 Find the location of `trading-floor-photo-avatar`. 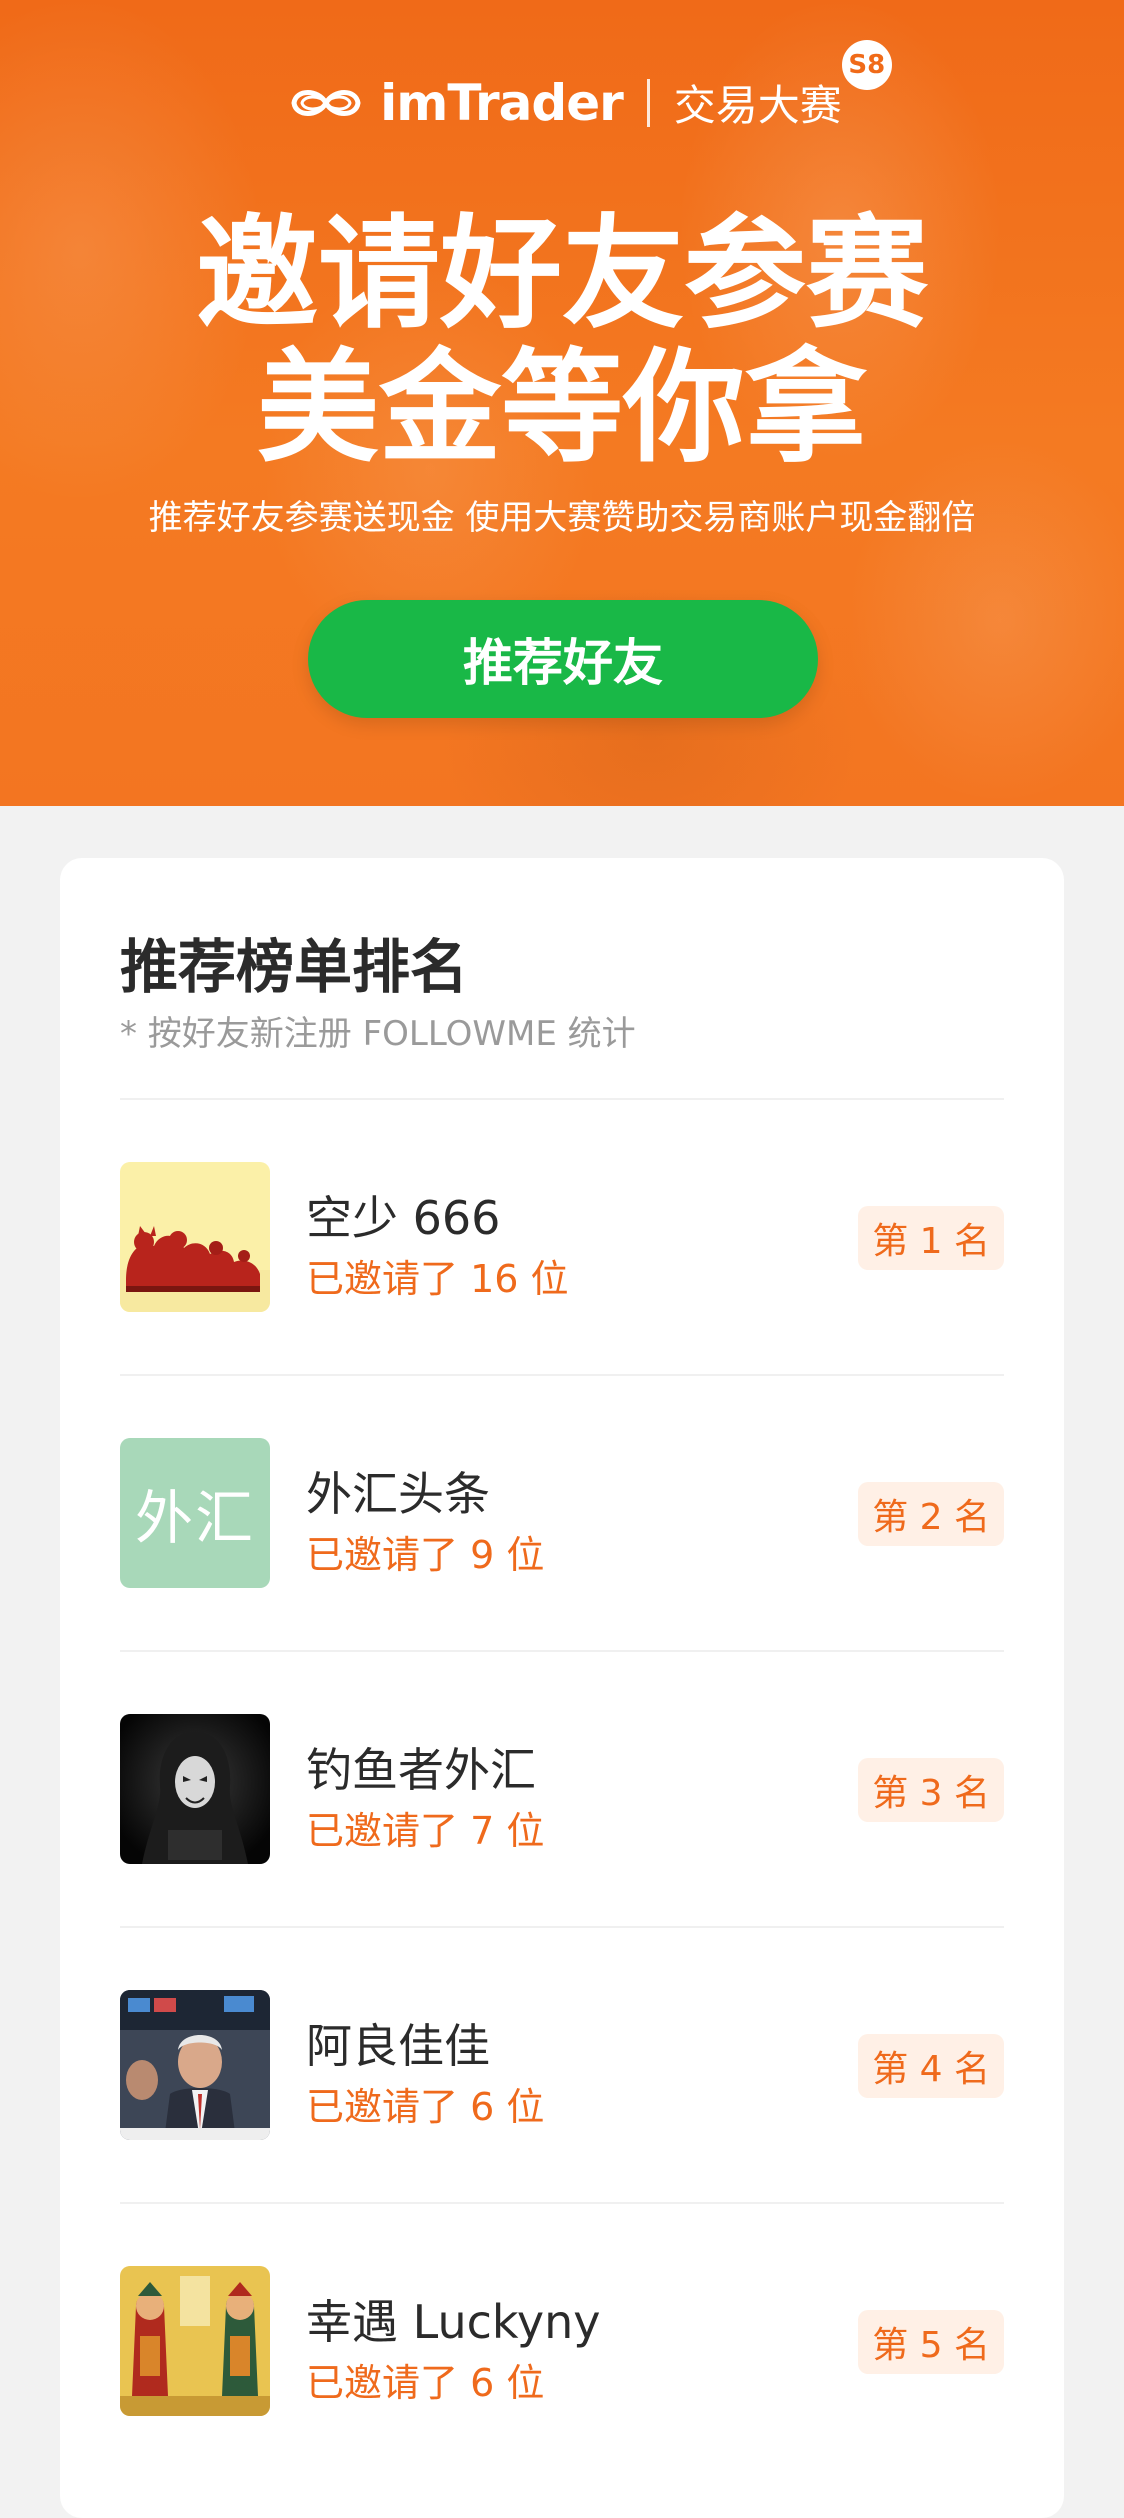

trading-floor-photo-avatar is located at coordinates (195, 2065).